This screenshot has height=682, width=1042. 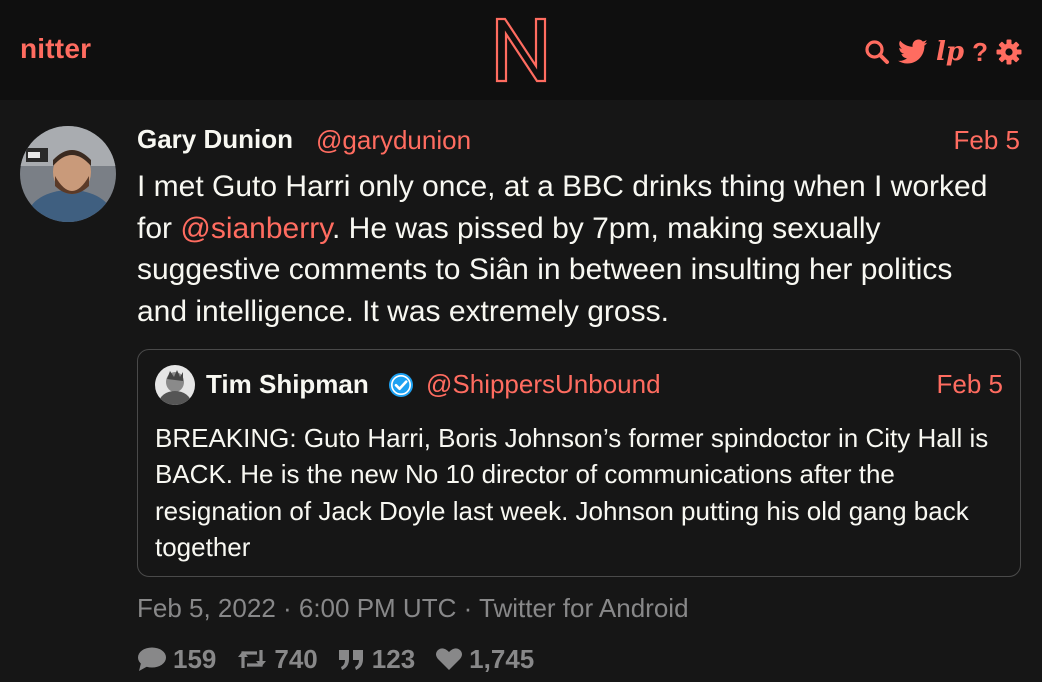 I want to click on quote-avatar, so click(x=175, y=385).